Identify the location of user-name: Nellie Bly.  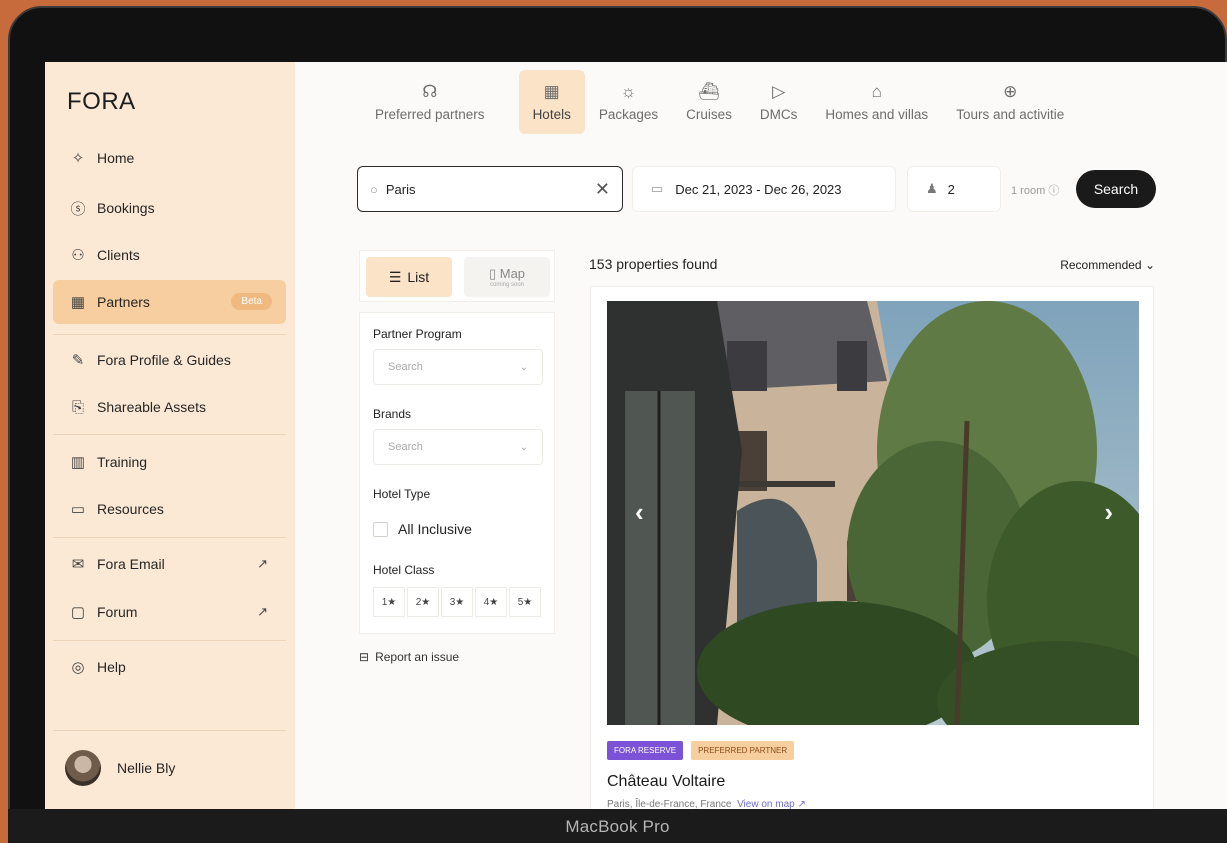
(146, 768).